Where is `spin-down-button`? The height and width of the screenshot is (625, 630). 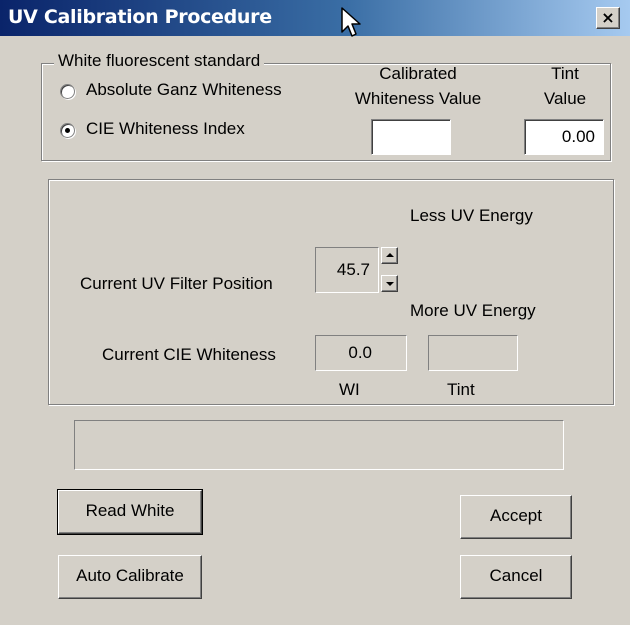
spin-down-button is located at coordinates (389, 283).